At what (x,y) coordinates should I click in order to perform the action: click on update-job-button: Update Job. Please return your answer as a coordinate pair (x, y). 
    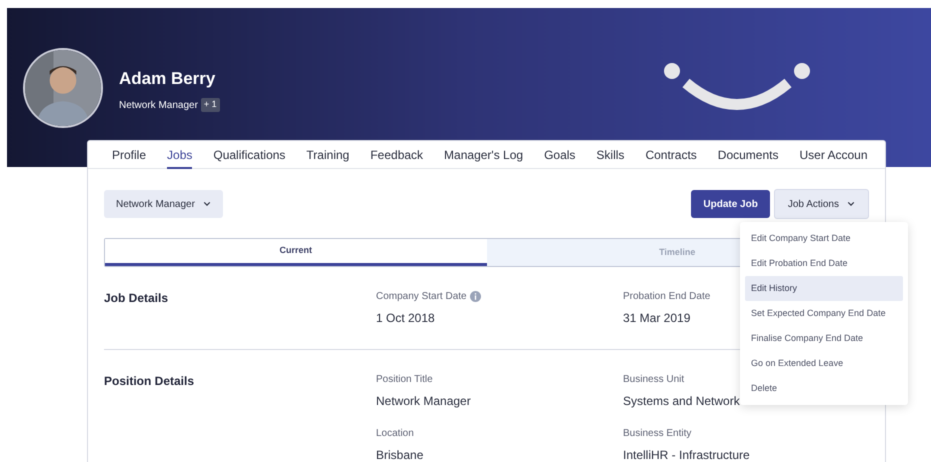
    Looking at the image, I should click on (730, 204).